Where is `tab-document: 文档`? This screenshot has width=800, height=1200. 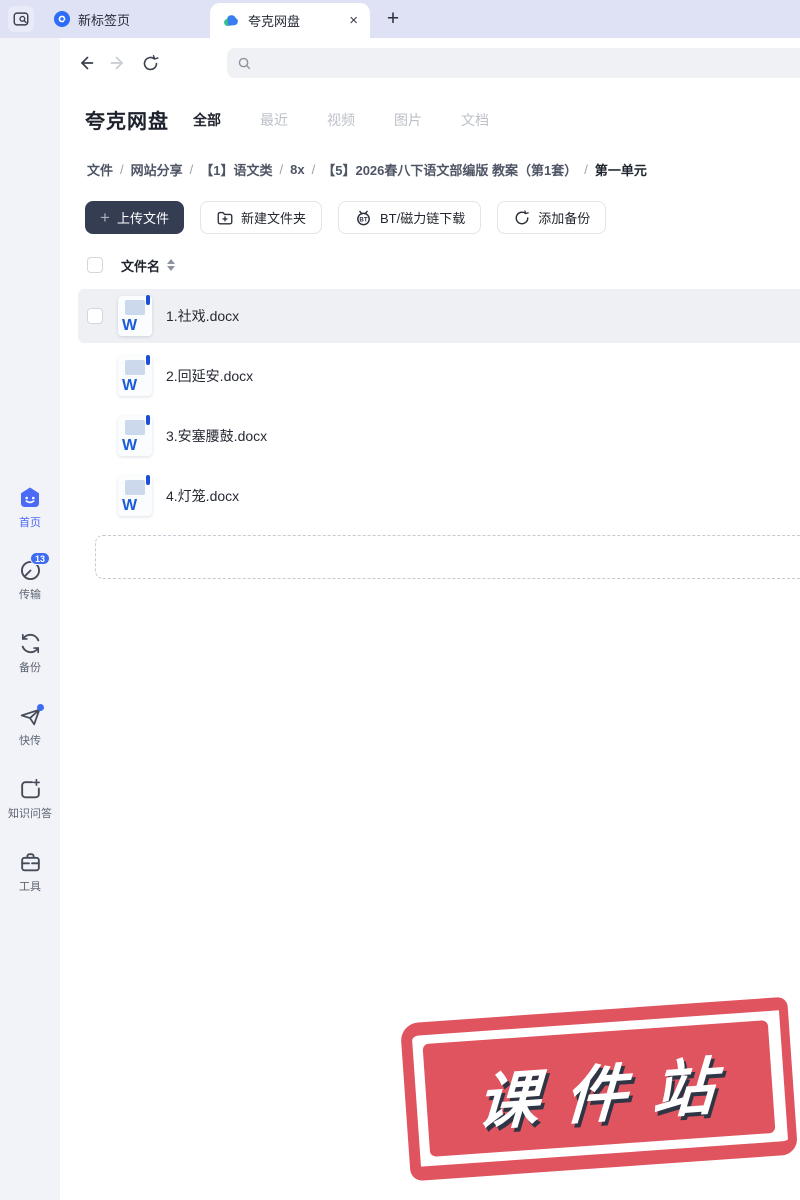 tab-document: 文档 is located at coordinates (475, 120).